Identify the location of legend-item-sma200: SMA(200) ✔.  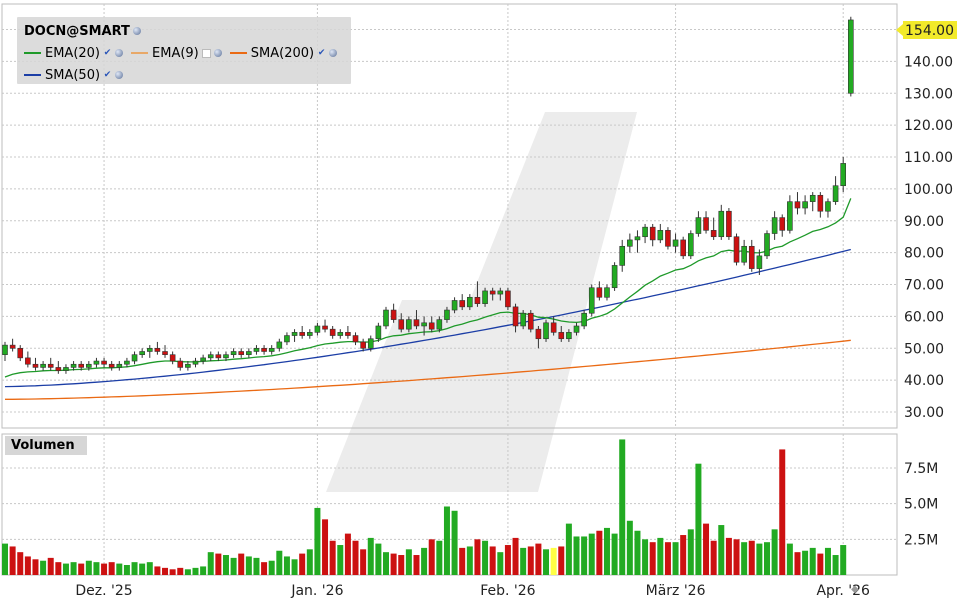
(283, 53).